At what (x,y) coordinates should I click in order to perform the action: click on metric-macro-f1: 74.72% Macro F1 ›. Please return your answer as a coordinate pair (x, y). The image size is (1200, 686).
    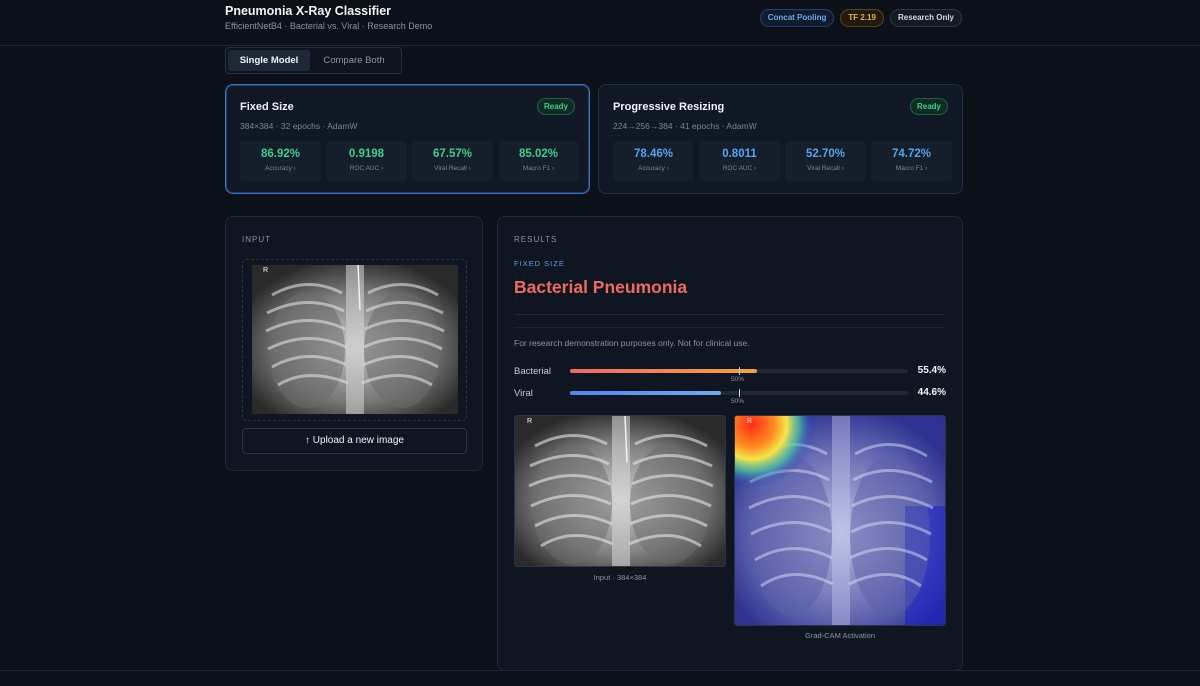
    Looking at the image, I should click on (911, 161).